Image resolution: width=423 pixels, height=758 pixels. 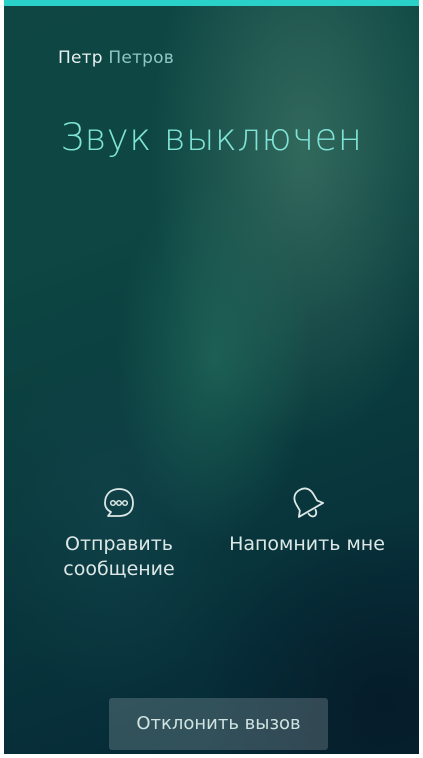 What do you see at coordinates (119, 532) in the screenshot?
I see `send-message-action: Отправить сообщение` at bounding box center [119, 532].